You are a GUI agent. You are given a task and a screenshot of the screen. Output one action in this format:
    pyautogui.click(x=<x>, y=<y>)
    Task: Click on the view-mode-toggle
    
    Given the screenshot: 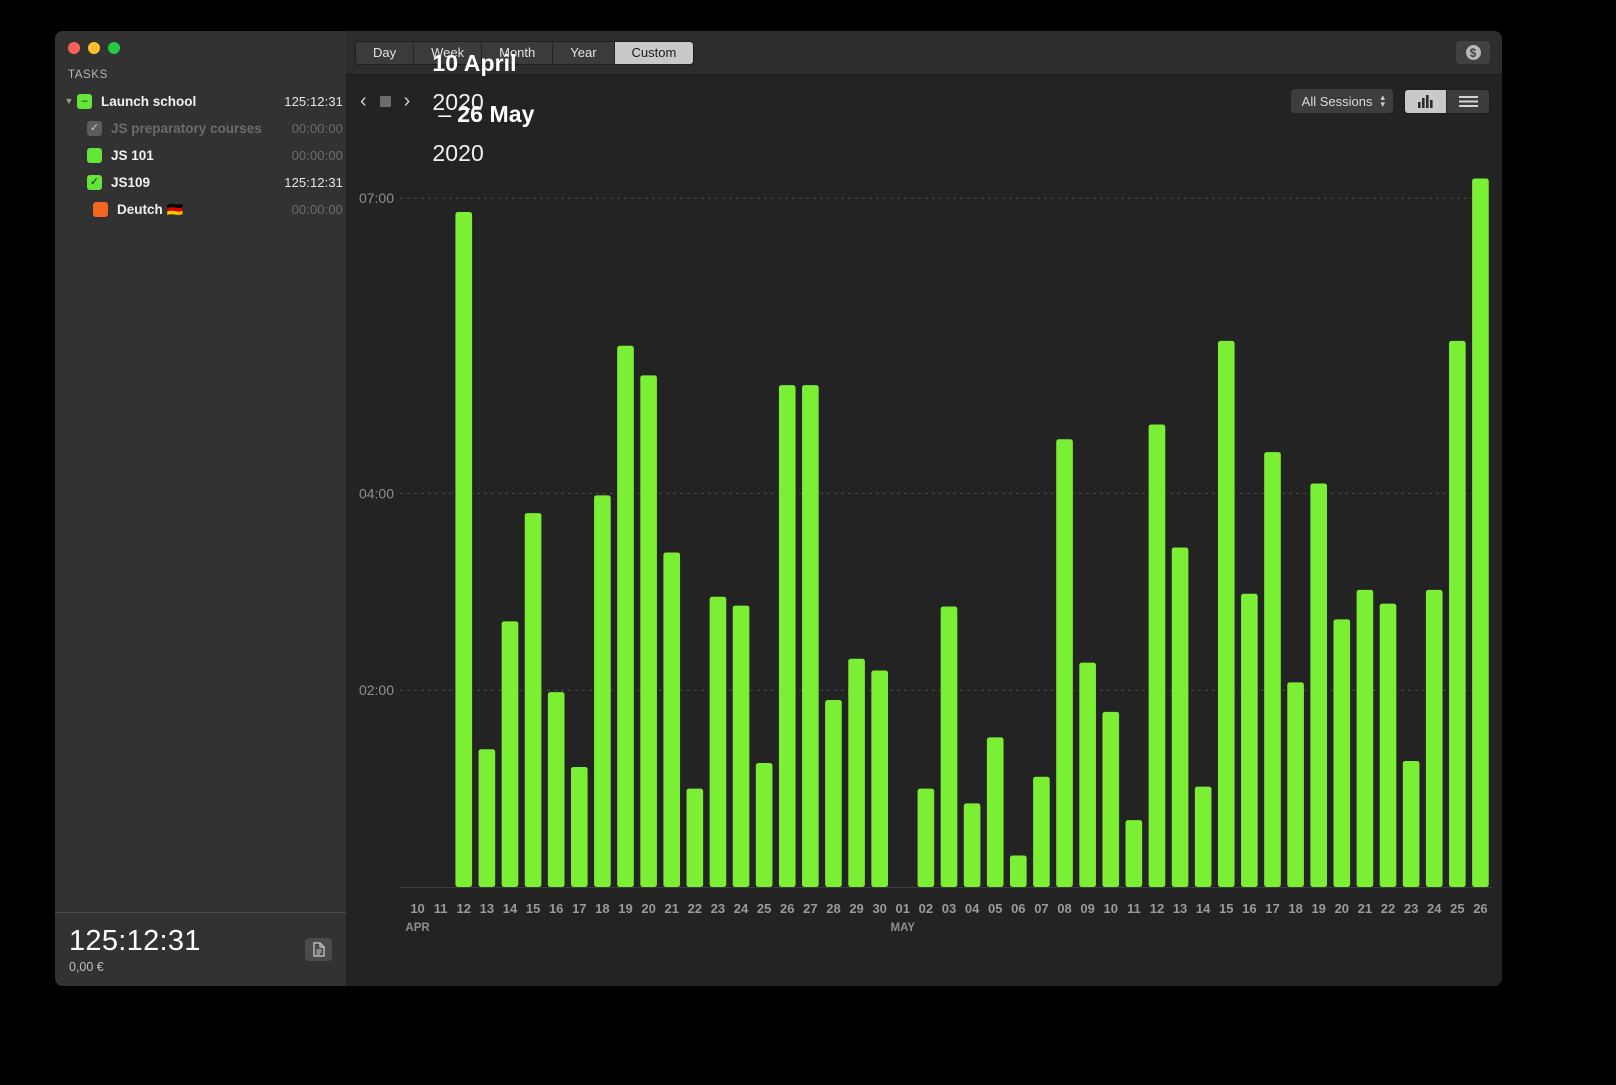 What is the action you would take?
    pyautogui.click(x=1447, y=101)
    